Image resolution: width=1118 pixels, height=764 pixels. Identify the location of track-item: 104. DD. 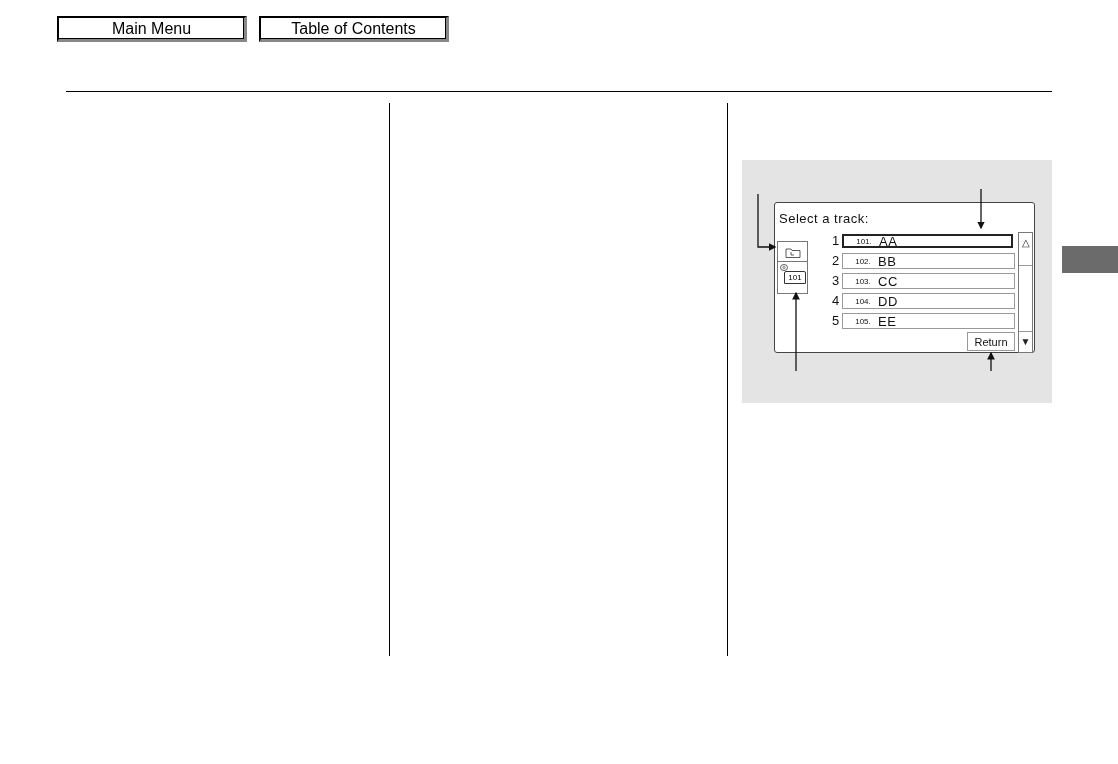
(928, 301).